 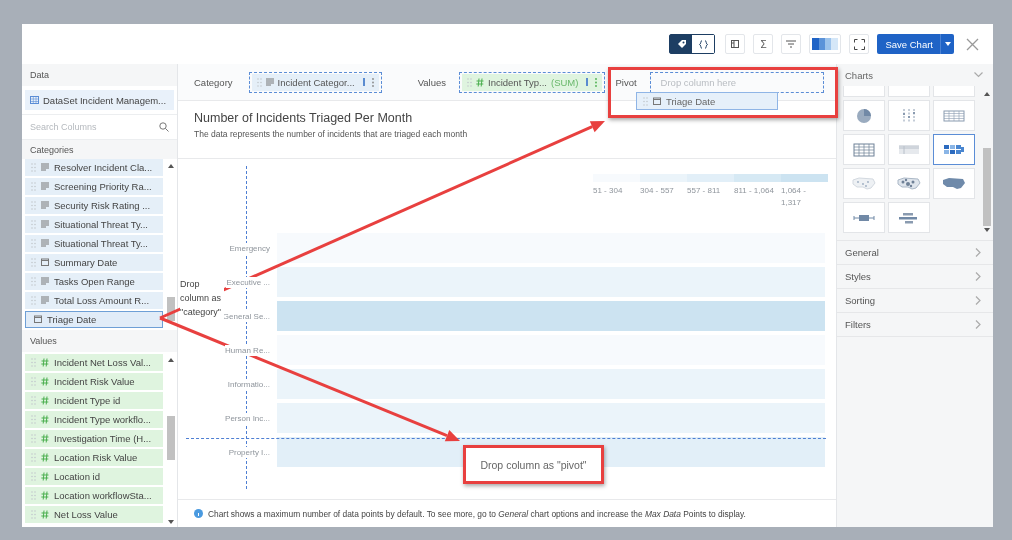 I want to click on column-item: Summary Date, so click(x=94, y=262).